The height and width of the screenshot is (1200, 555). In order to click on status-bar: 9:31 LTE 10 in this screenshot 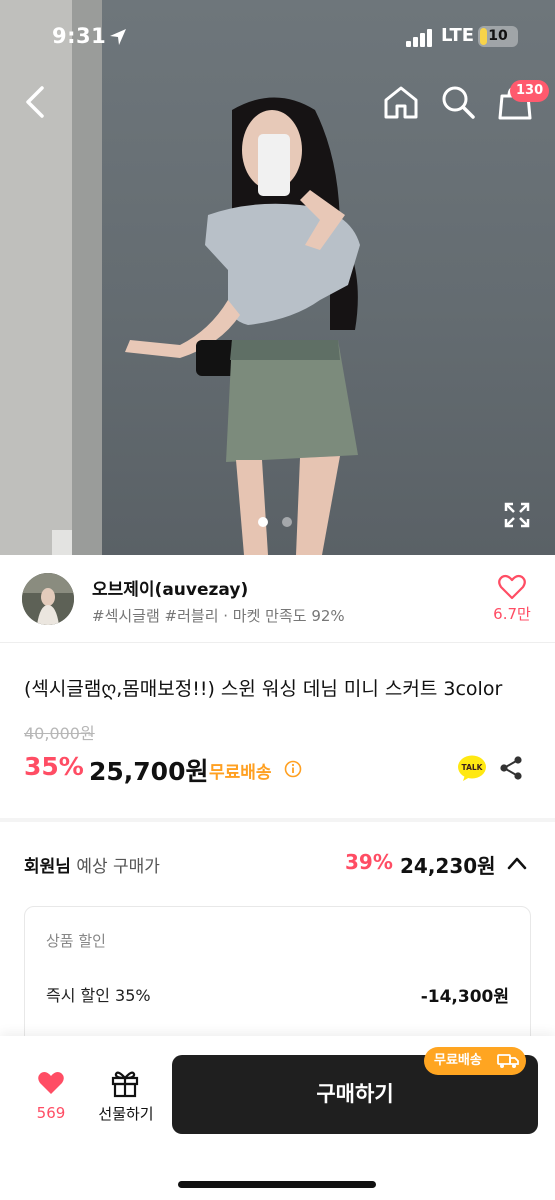, I will do `click(277, 37)`.